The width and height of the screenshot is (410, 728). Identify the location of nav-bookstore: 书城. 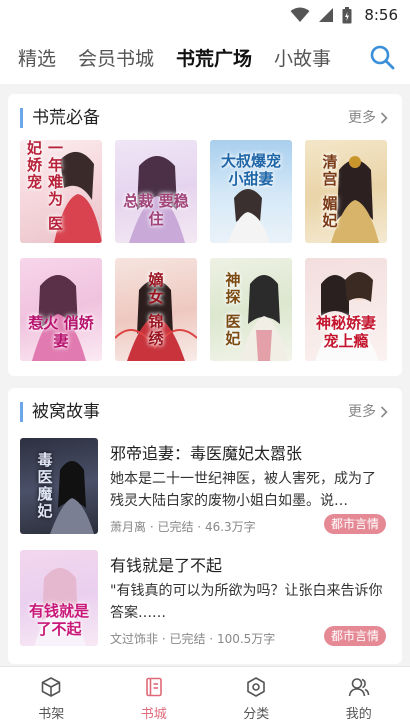
(154, 697).